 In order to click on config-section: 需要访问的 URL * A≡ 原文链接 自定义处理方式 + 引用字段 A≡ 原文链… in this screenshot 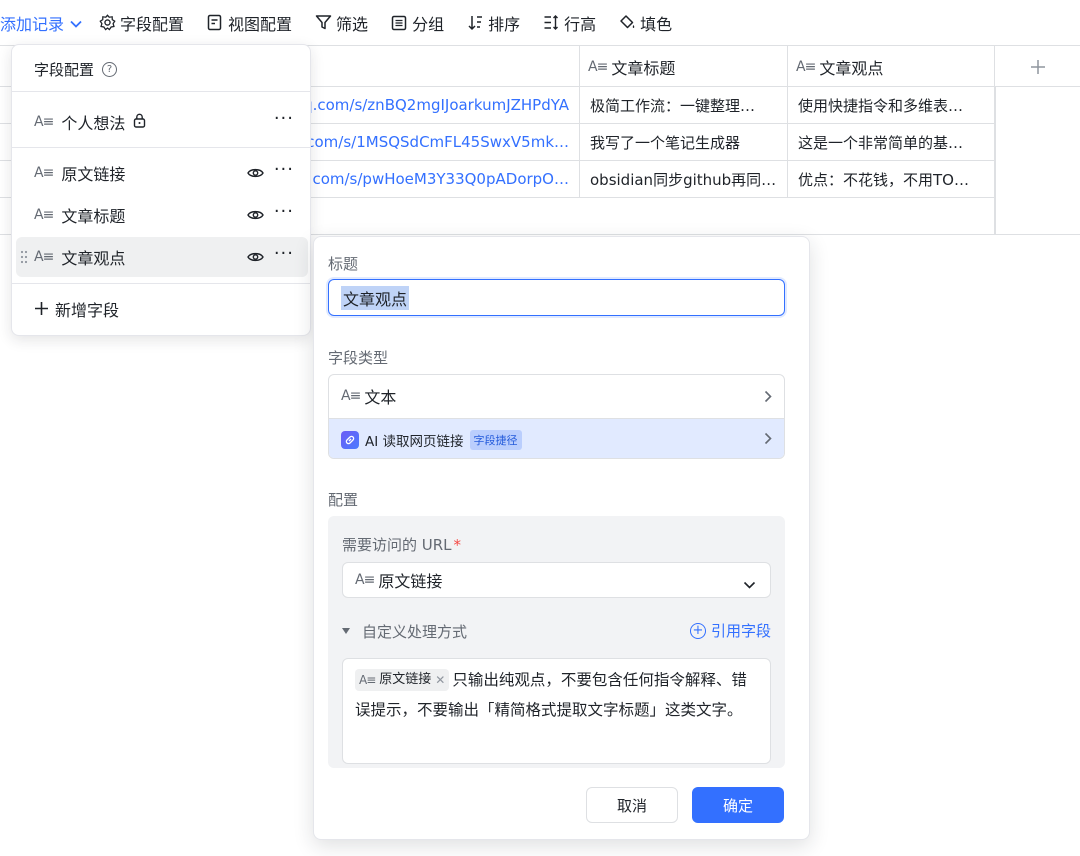, I will do `click(556, 642)`.